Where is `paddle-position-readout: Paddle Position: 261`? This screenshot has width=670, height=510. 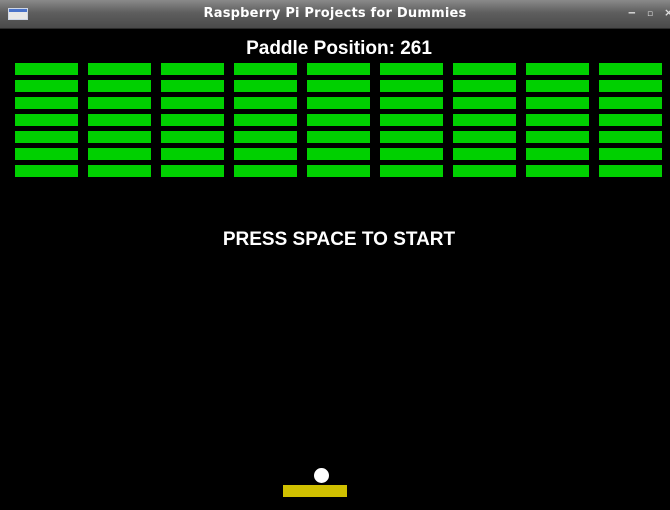 paddle-position-readout: Paddle Position: 261 is located at coordinates (339, 48).